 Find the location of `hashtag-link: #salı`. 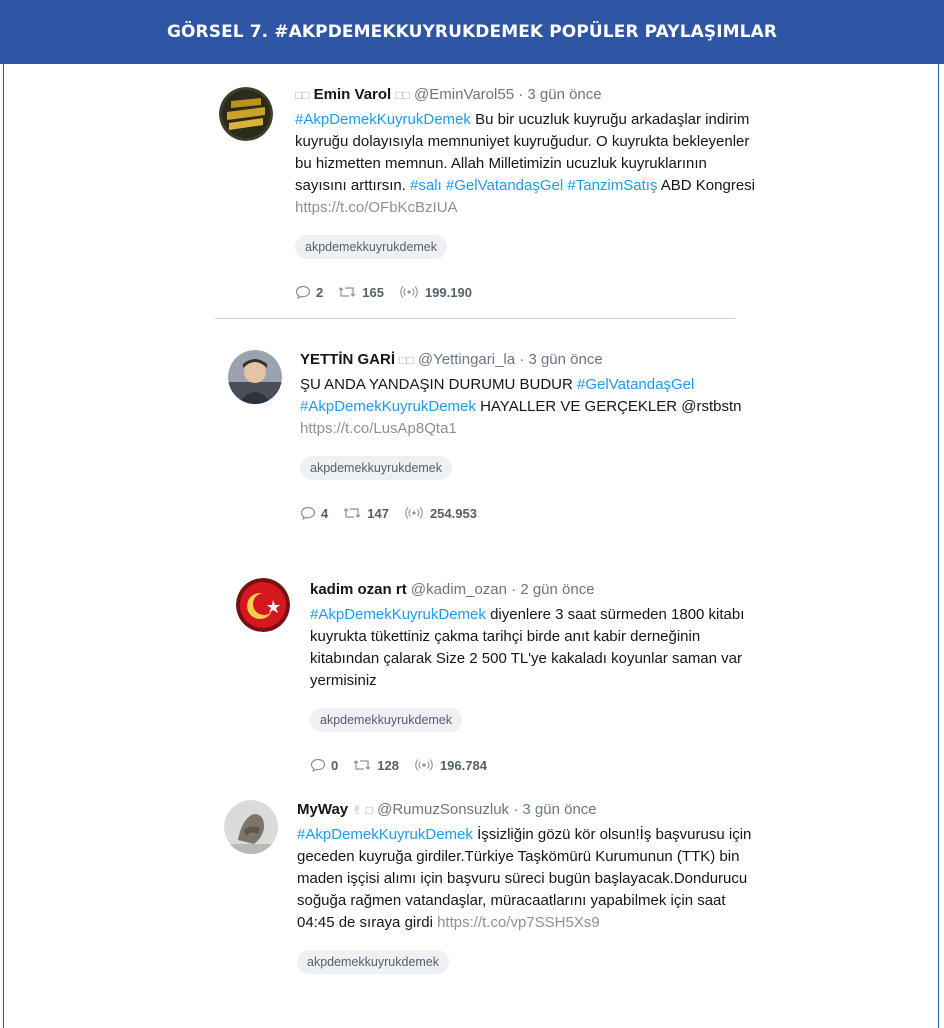

hashtag-link: #salı is located at coordinates (426, 185).